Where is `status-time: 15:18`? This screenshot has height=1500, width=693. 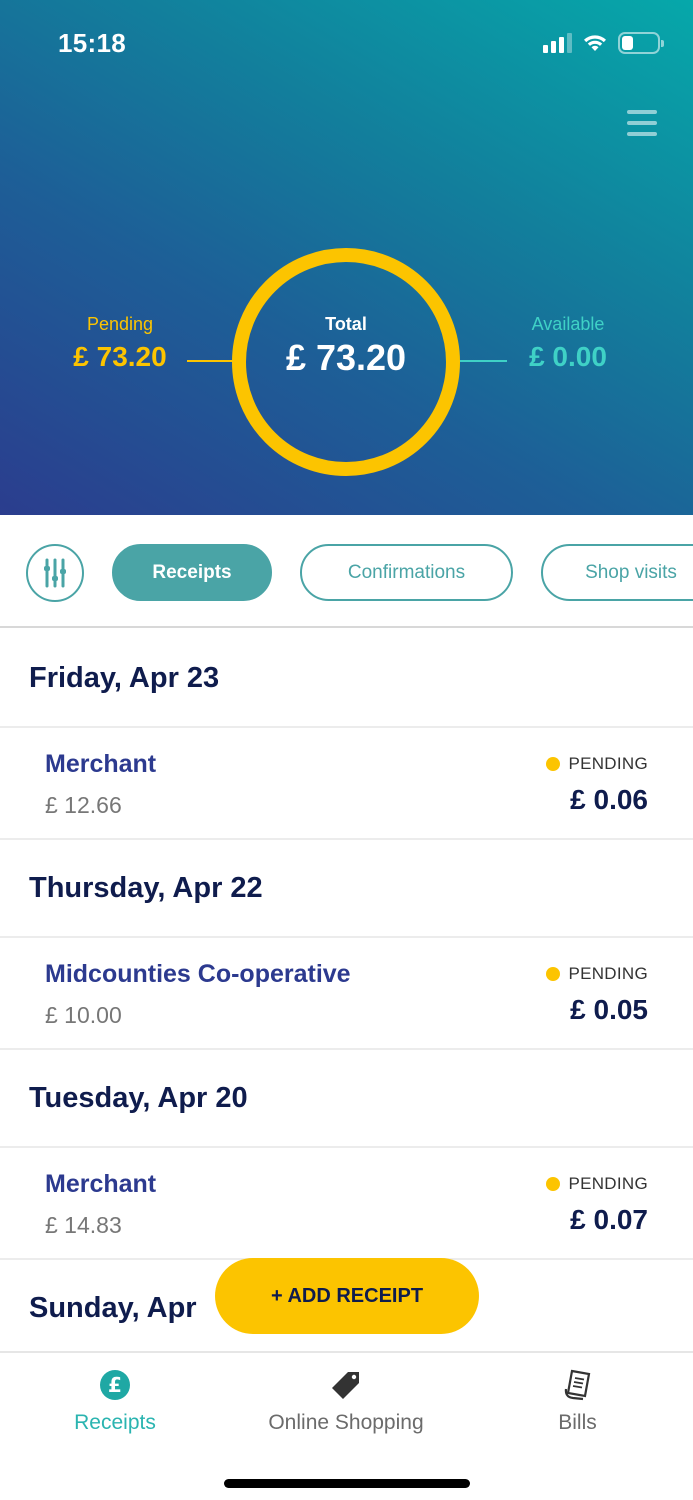 status-time: 15:18 is located at coordinates (92, 43).